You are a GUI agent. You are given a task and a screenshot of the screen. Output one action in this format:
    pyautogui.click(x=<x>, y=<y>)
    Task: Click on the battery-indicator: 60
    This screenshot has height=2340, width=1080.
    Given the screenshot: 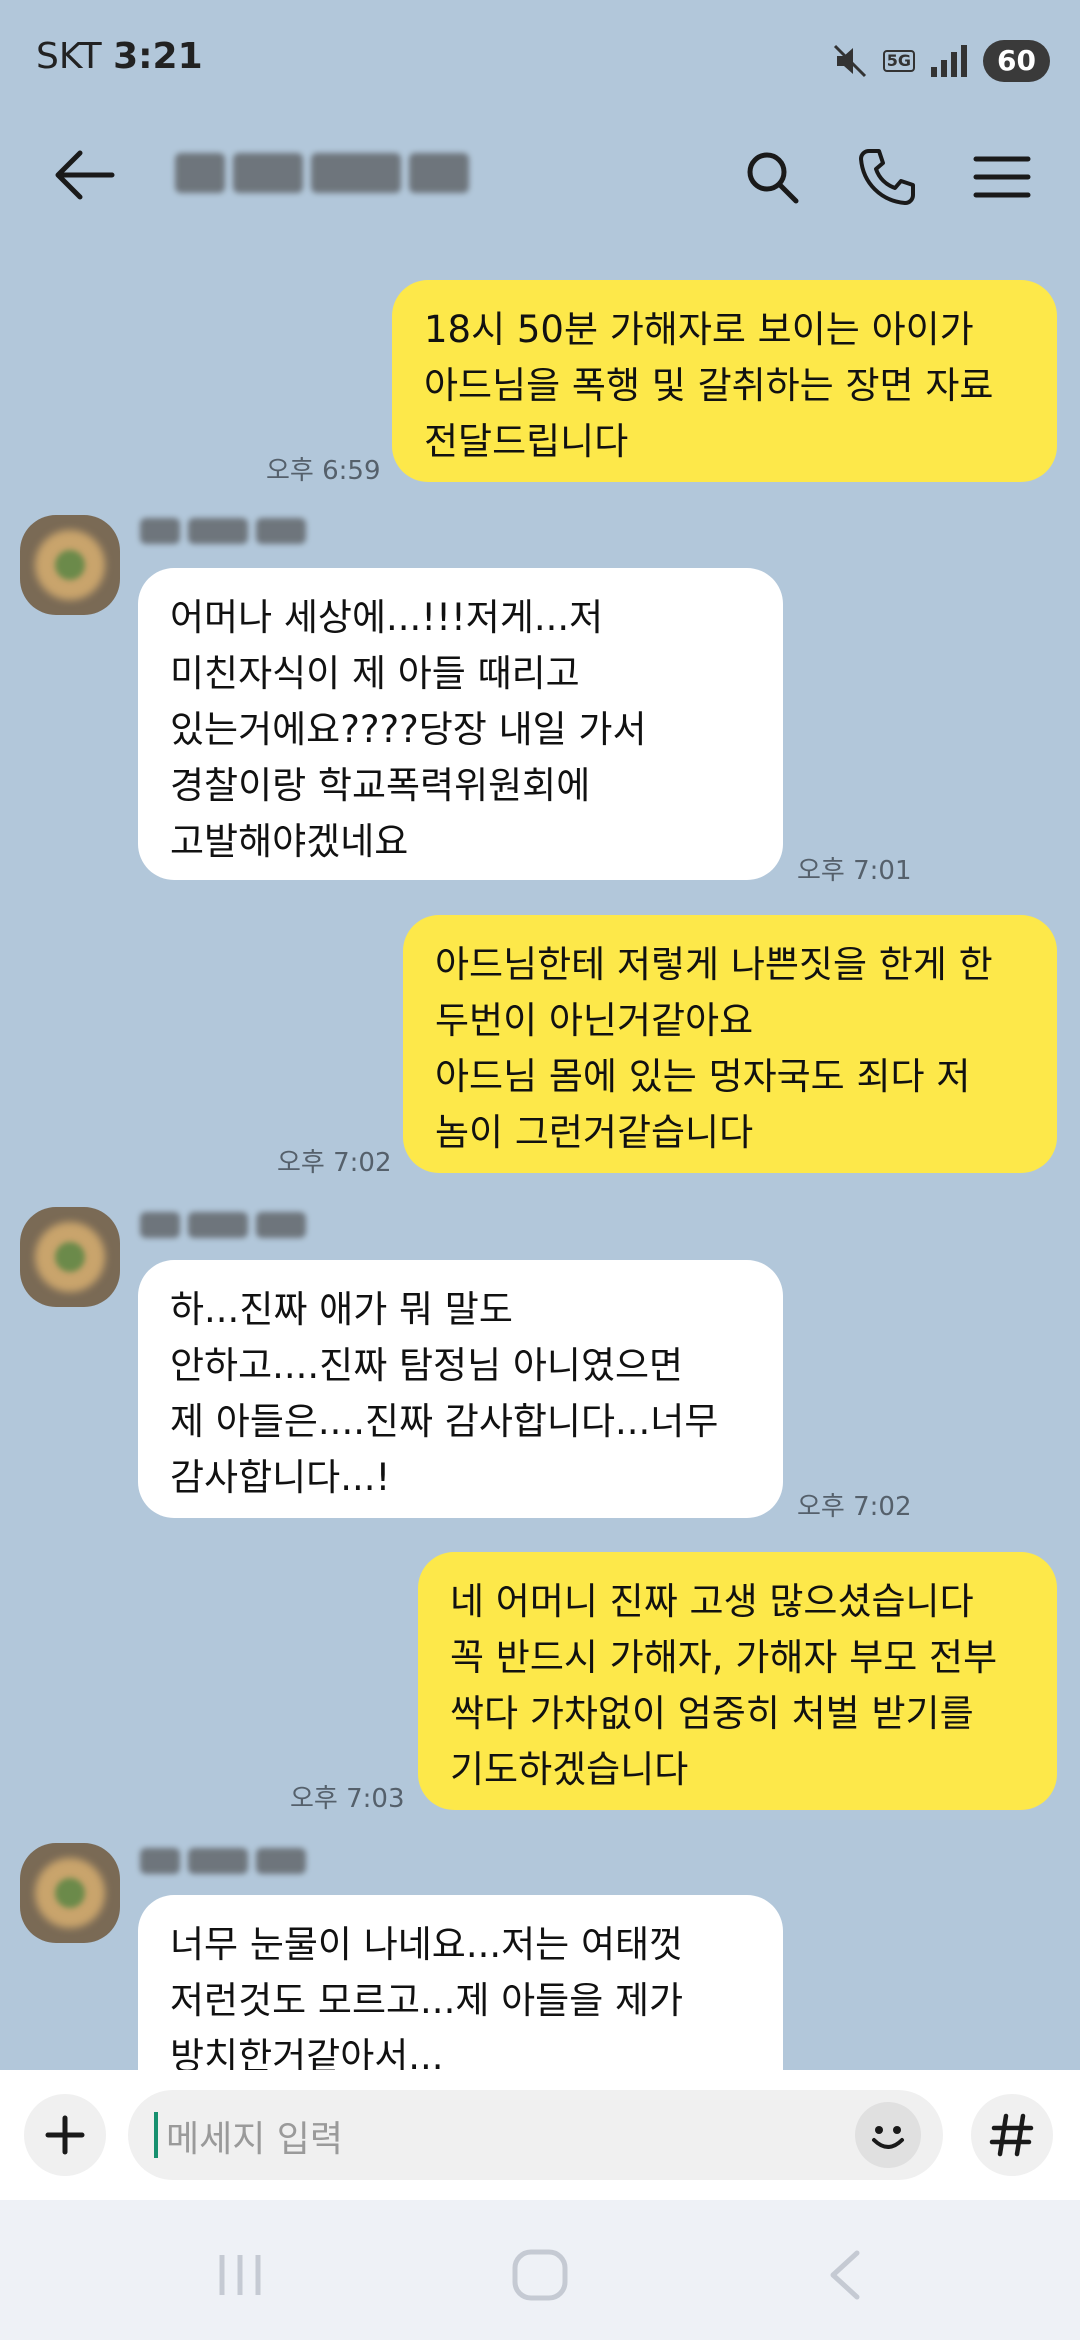 What is the action you would take?
    pyautogui.click(x=1016, y=61)
    